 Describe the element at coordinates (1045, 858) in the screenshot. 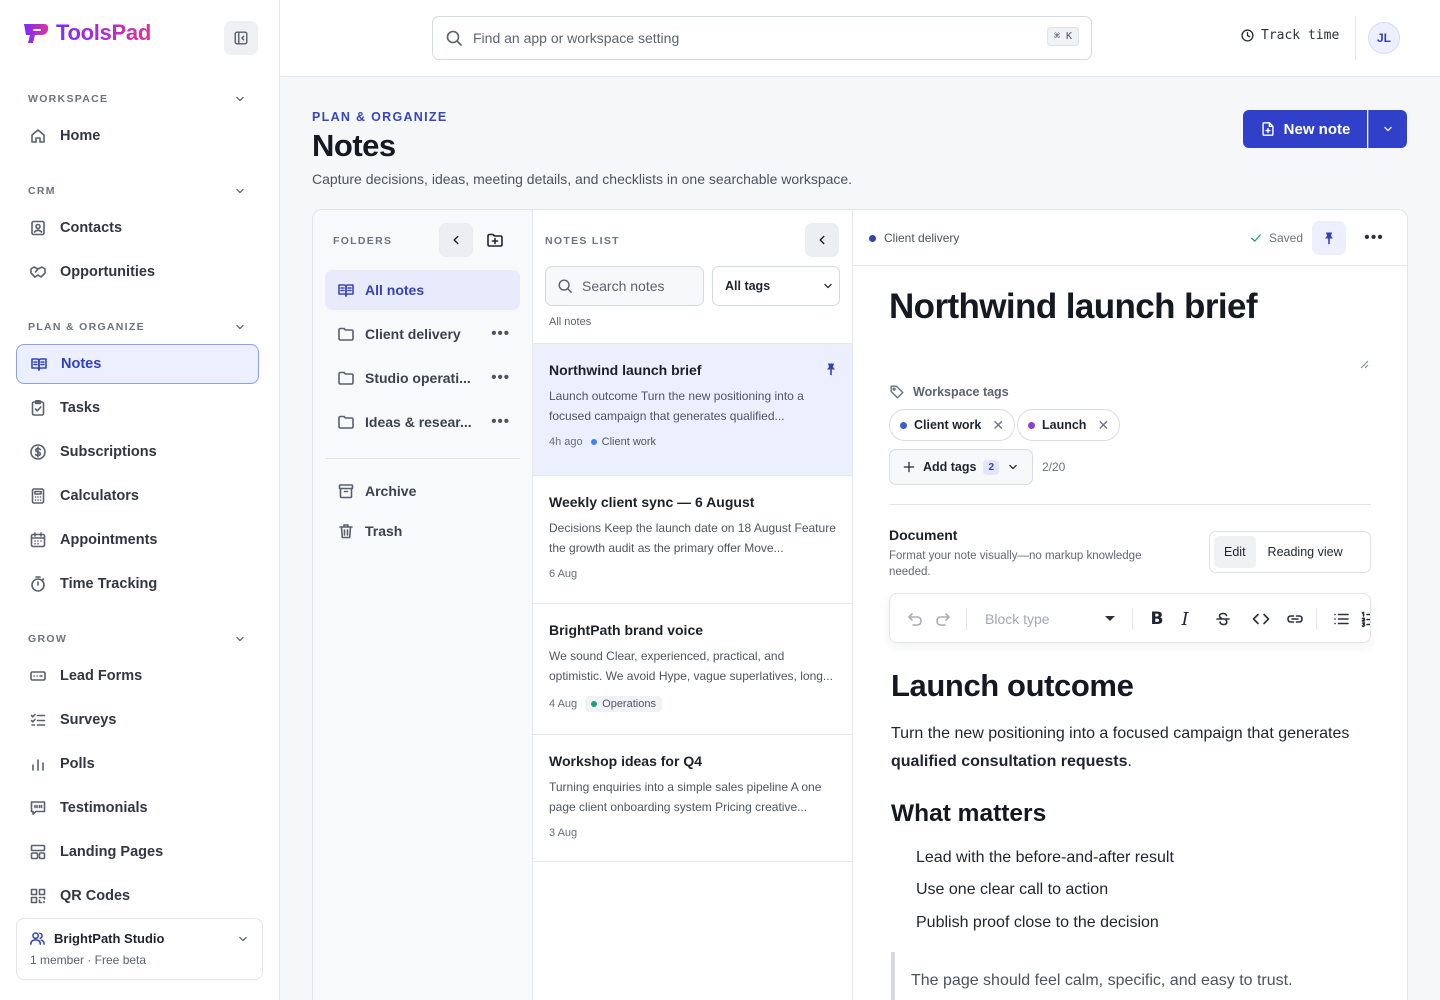

I see `list-item: Lead with the before-and-after result` at that location.